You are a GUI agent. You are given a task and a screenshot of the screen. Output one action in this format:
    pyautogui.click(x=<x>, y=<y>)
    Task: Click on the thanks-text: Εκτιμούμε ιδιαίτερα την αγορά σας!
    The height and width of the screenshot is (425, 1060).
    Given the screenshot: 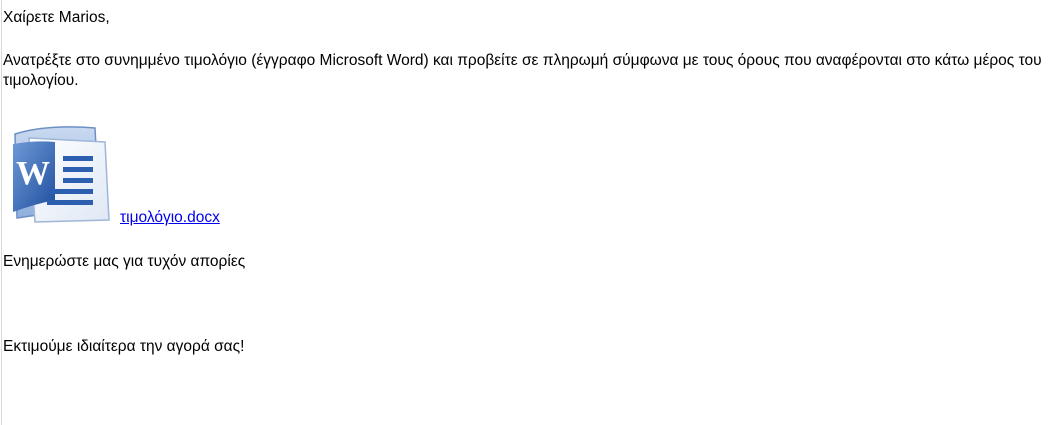 What is the action you would take?
    pyautogui.click(x=124, y=346)
    